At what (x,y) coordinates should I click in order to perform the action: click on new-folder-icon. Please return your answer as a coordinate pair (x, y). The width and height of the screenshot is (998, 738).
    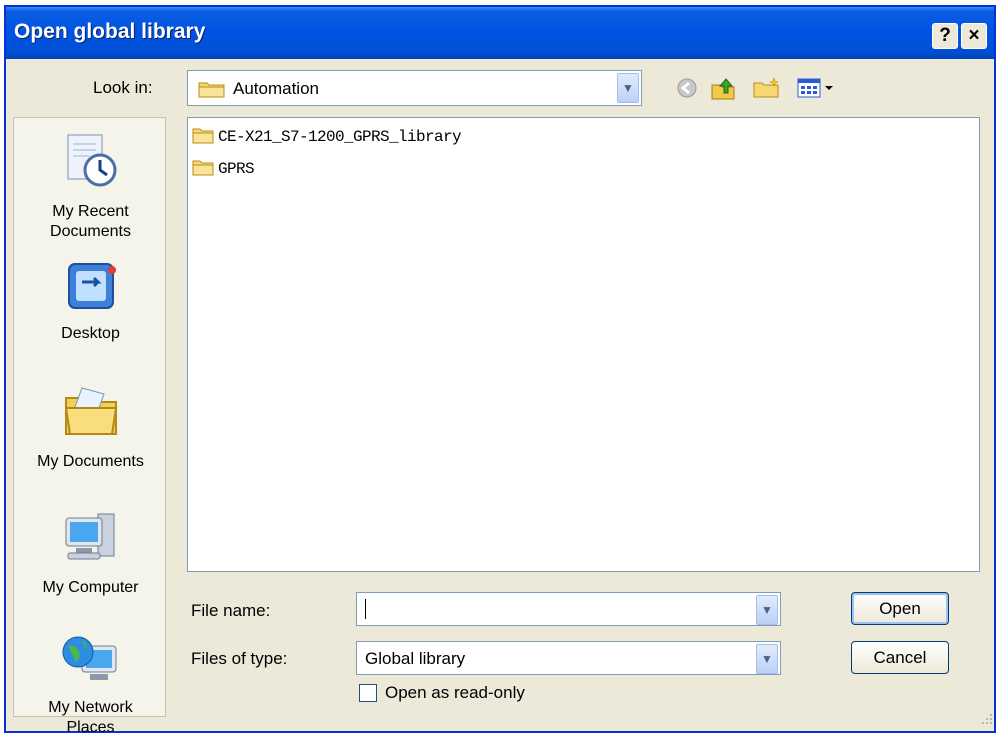
    Looking at the image, I should click on (767, 88).